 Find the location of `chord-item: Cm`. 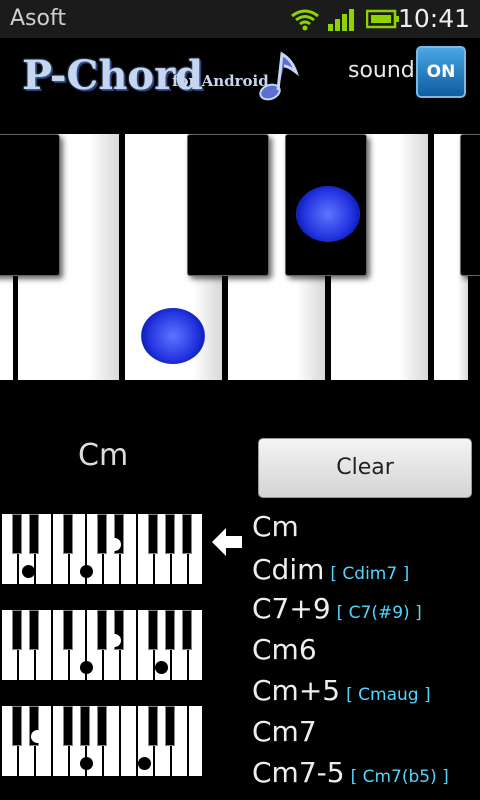

chord-item: Cm is located at coordinates (278, 526).